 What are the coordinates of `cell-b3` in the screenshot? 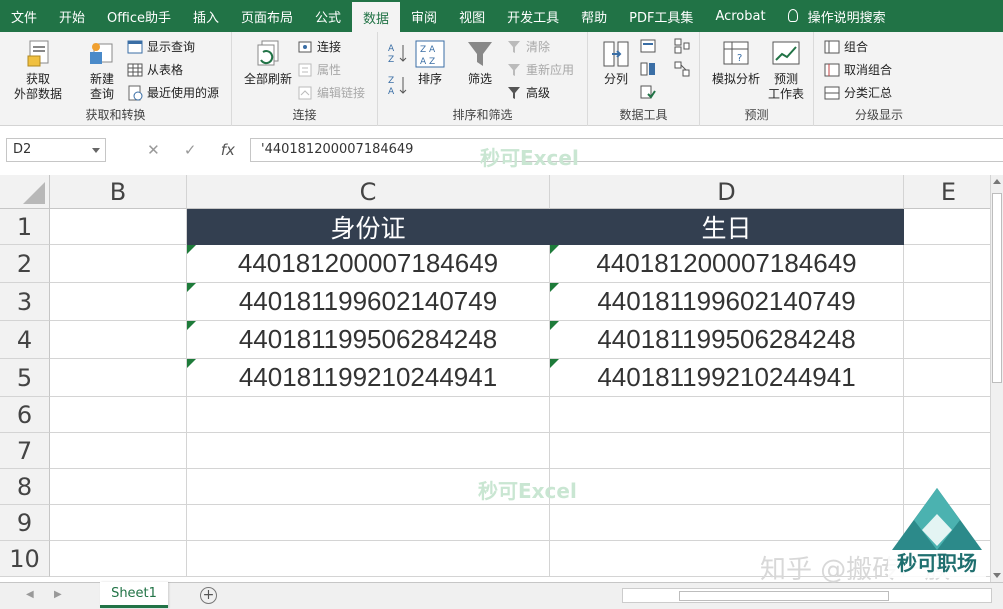 It's located at (118, 302).